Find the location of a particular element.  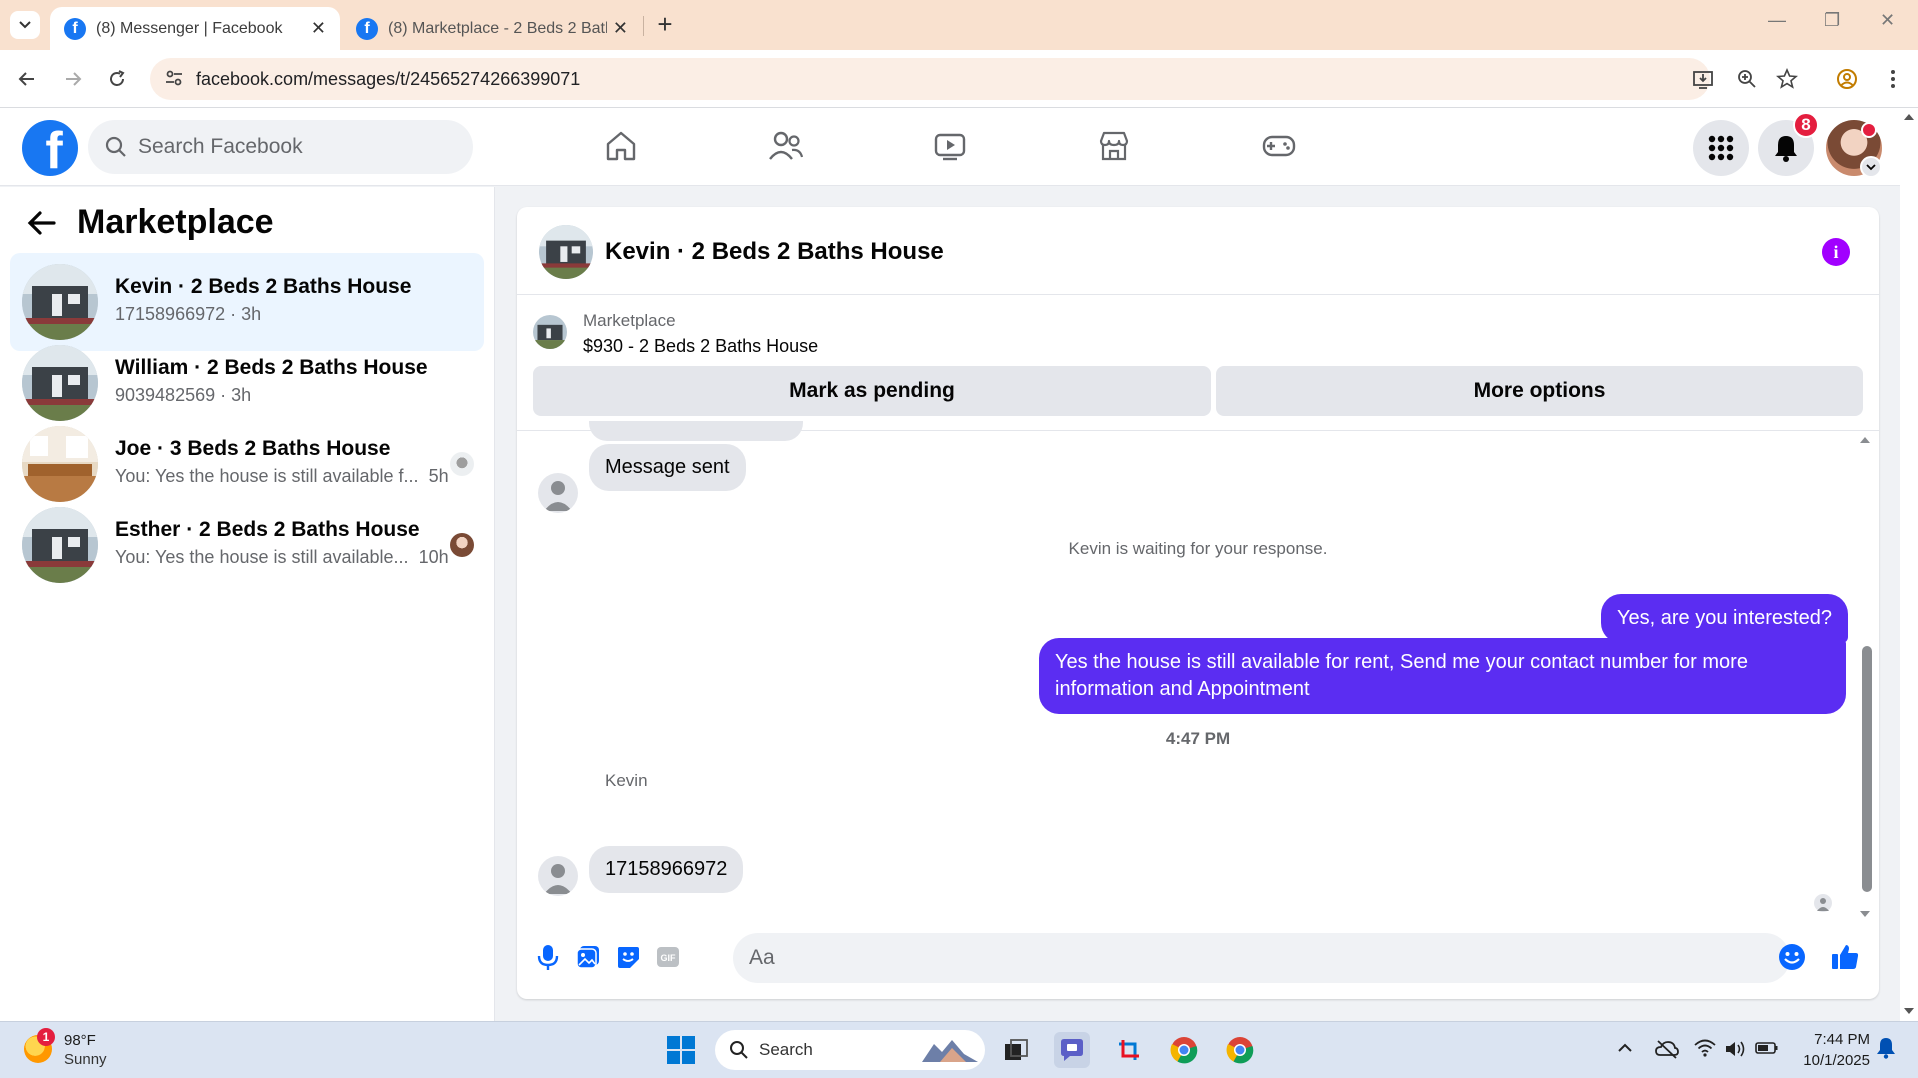

site-settings-icon is located at coordinates (174, 78).